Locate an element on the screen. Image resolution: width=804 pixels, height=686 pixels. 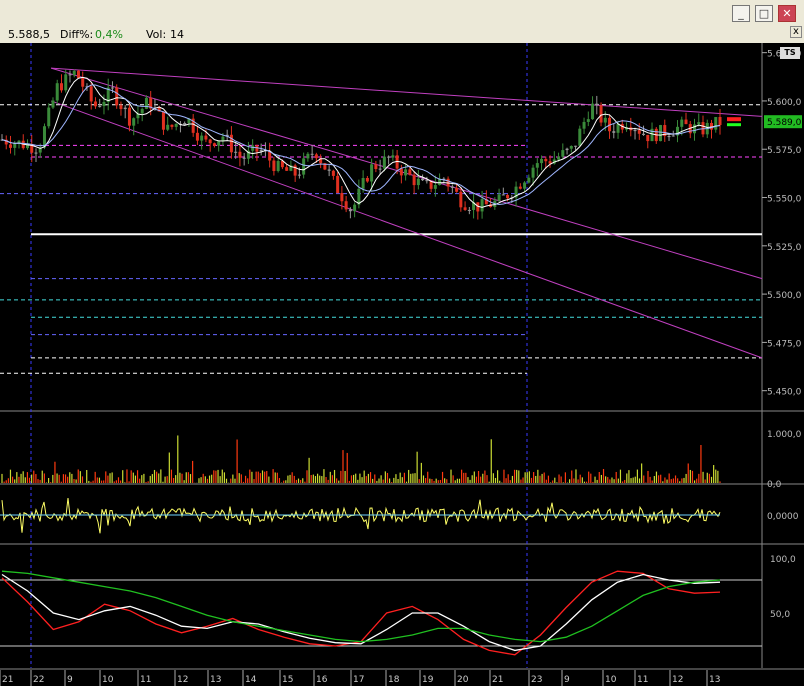
diff-value: 0,4% is located at coordinates (109, 34).